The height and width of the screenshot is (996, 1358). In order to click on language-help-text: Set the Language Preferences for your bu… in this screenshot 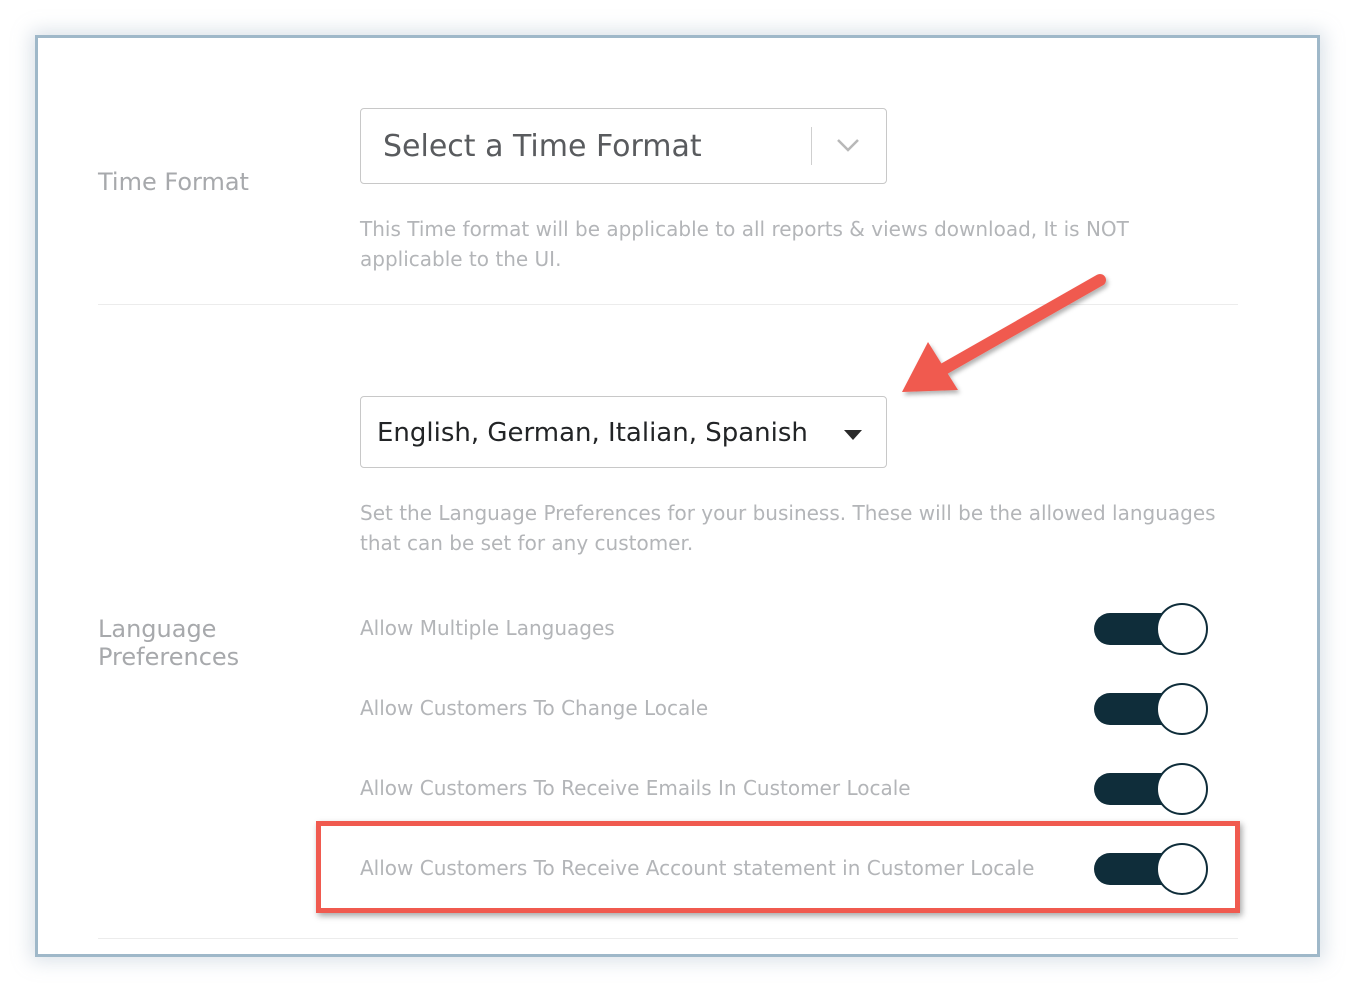, I will do `click(788, 528)`.